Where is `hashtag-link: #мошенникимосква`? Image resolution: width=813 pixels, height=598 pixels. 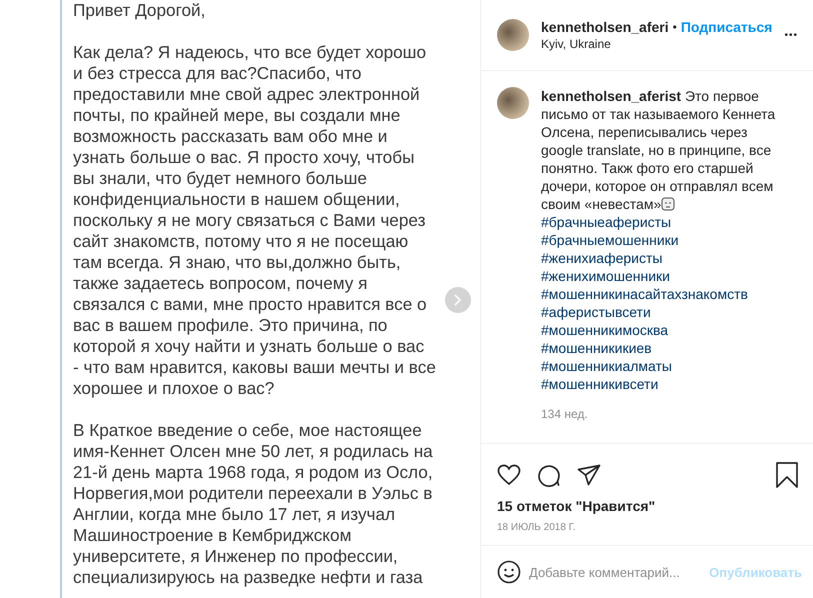
hashtag-link: #мошенникимосква is located at coordinates (604, 330).